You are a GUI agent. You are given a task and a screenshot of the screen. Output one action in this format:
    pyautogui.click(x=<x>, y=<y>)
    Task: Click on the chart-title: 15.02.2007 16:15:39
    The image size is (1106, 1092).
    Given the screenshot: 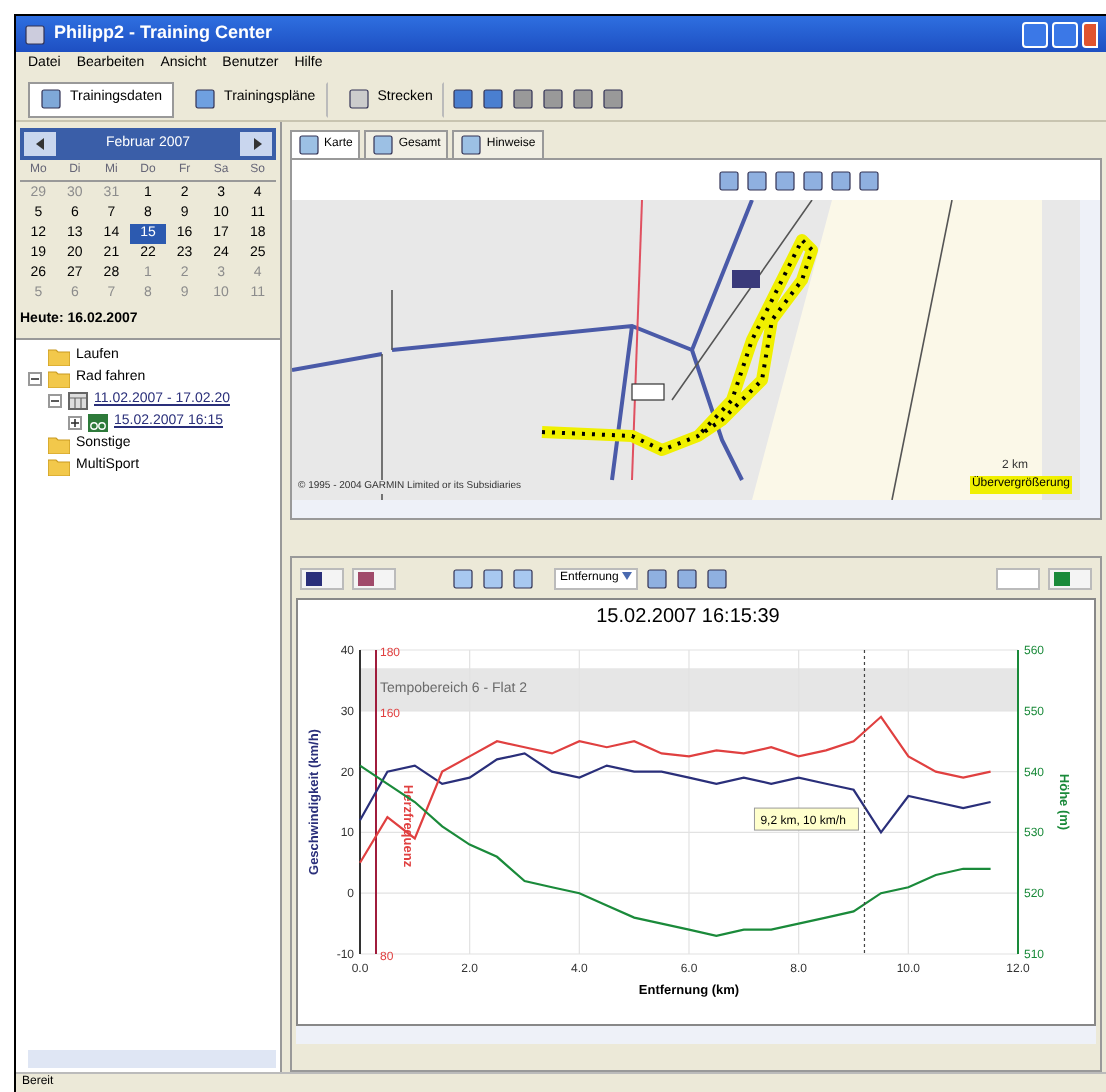 What is the action you would take?
    pyautogui.click(x=688, y=617)
    